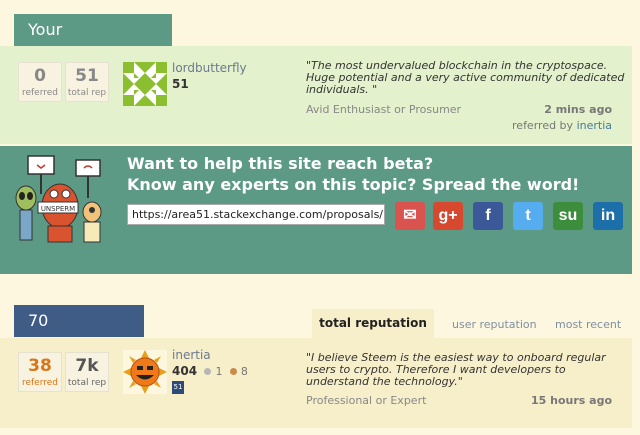 The height and width of the screenshot is (435, 640). Describe the element at coordinates (145, 372) in the screenshot. I see `entry-user-avatar` at that location.